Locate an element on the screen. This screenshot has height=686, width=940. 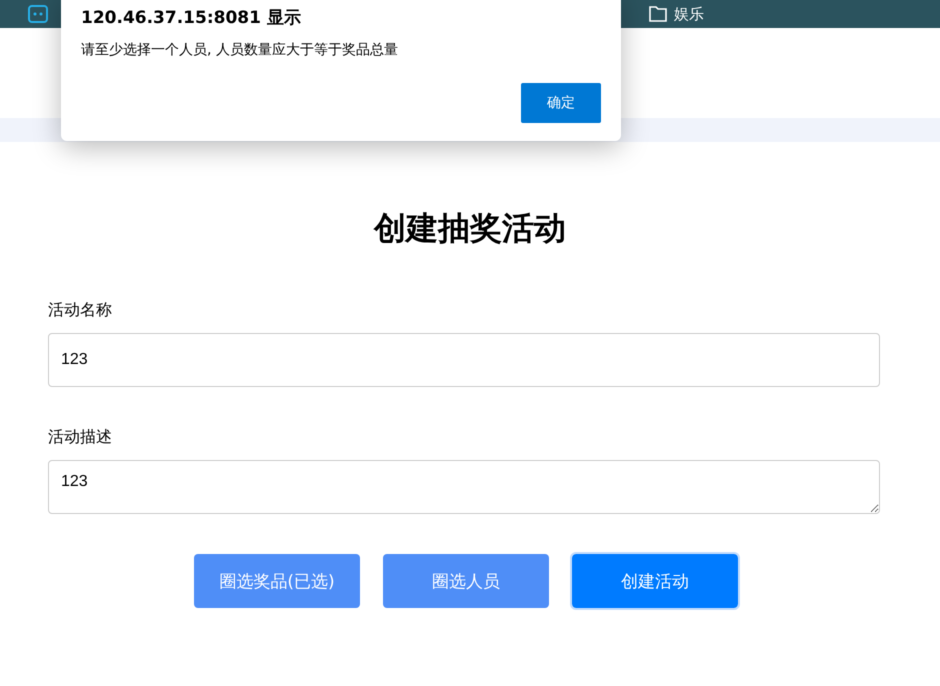
action-button: 圈选人员 is located at coordinates (466, 581).